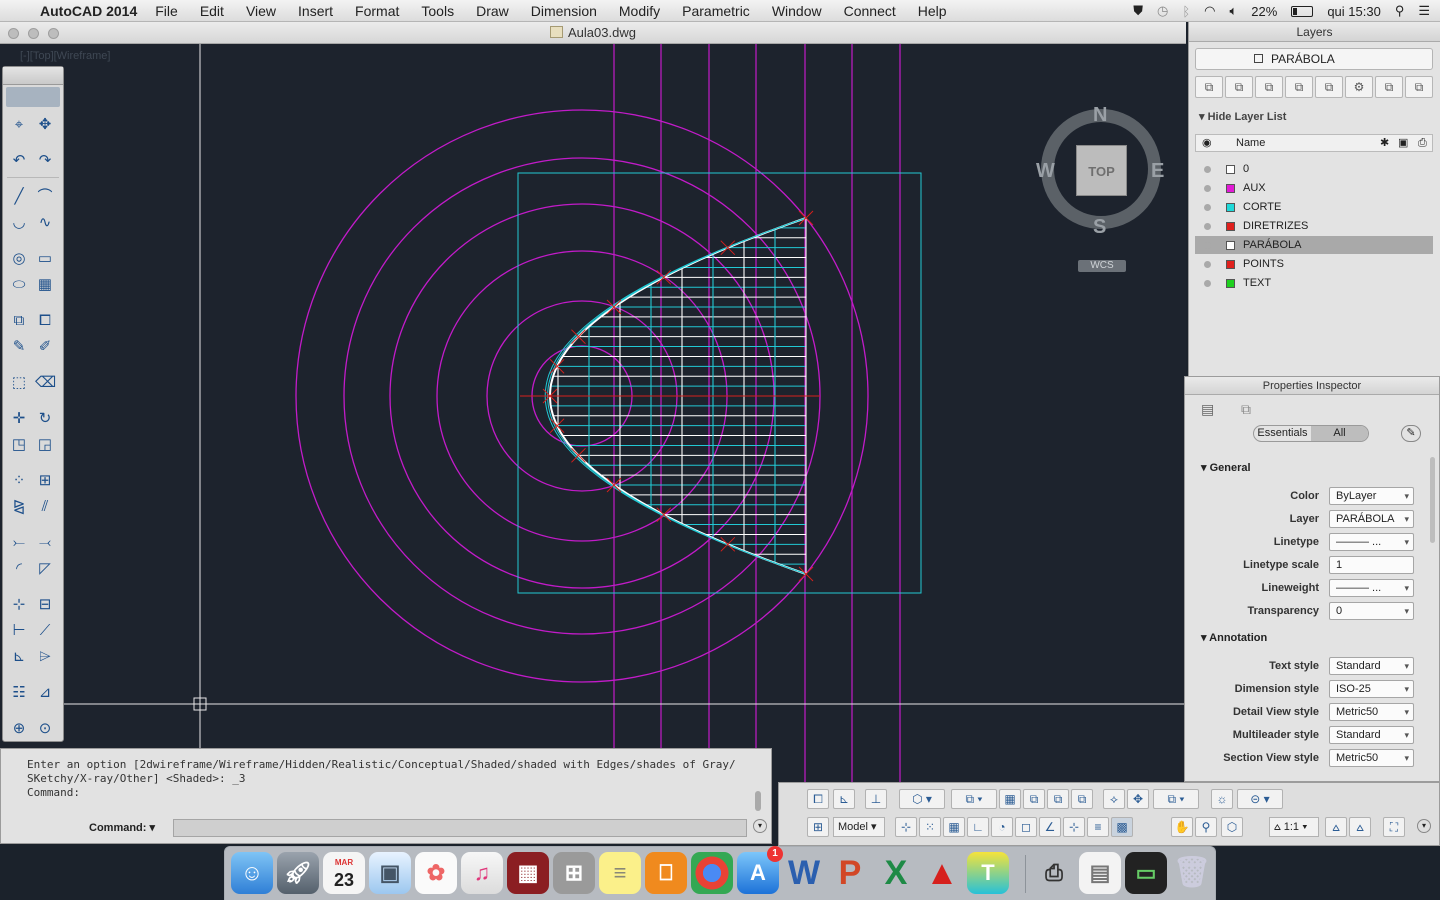  What do you see at coordinates (1302, 11) in the screenshot?
I see `battery-icon` at bounding box center [1302, 11].